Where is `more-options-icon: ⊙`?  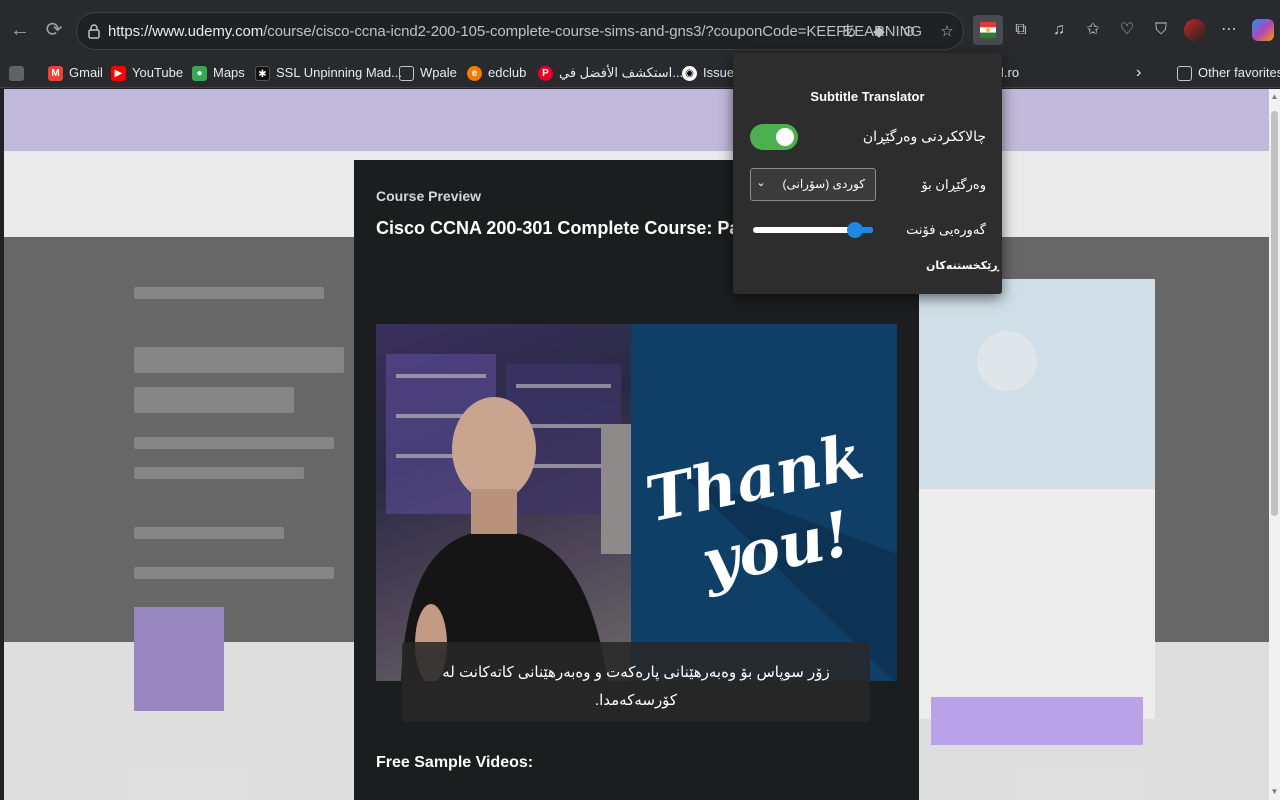
more-options-icon: ⊙ is located at coordinates (909, 32).